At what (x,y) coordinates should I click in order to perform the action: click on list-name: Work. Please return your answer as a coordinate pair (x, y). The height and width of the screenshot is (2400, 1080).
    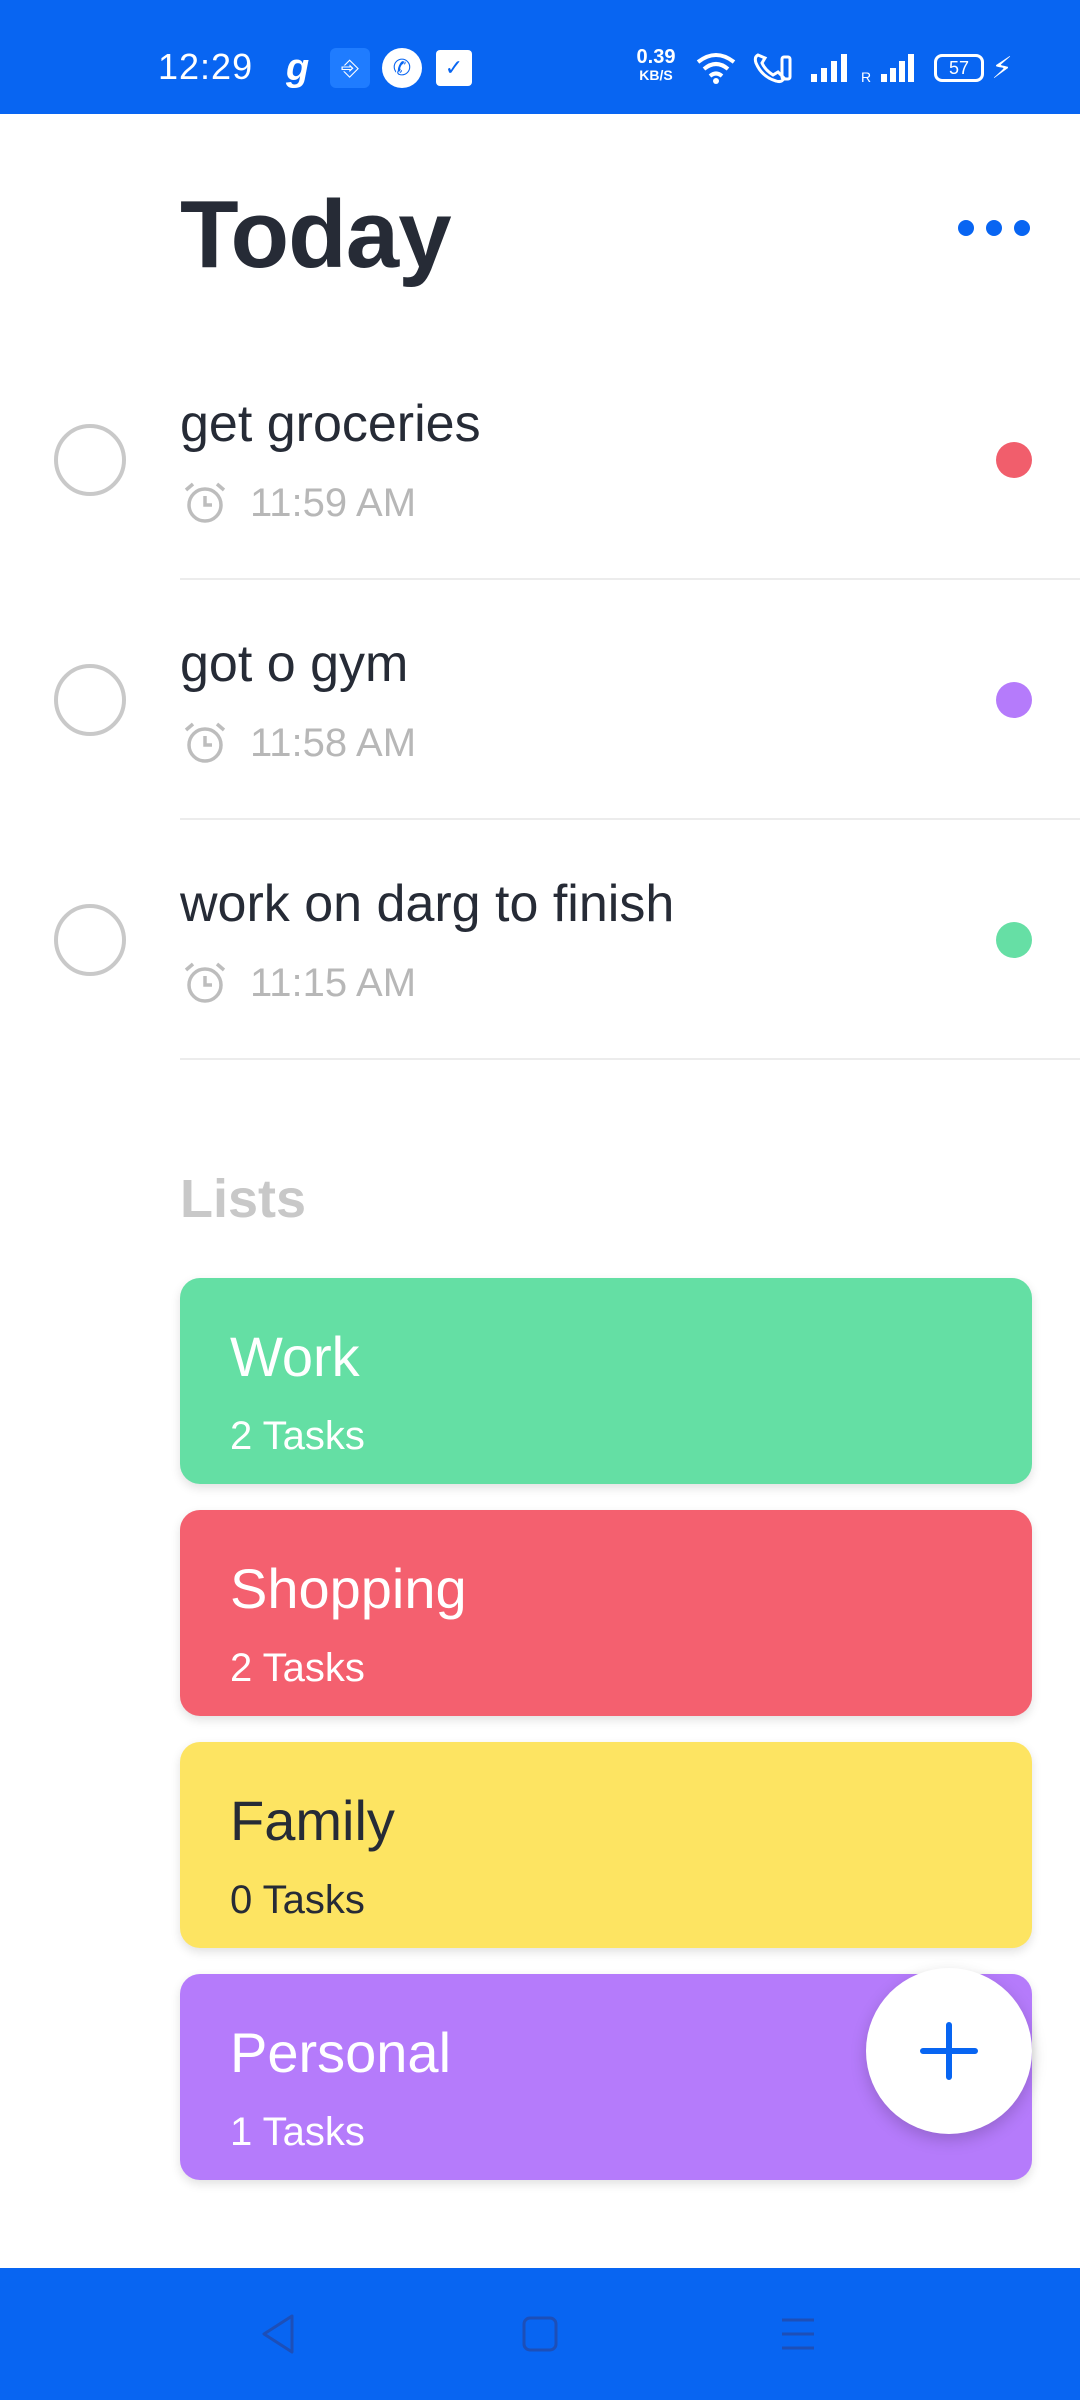
    Looking at the image, I should click on (295, 1356).